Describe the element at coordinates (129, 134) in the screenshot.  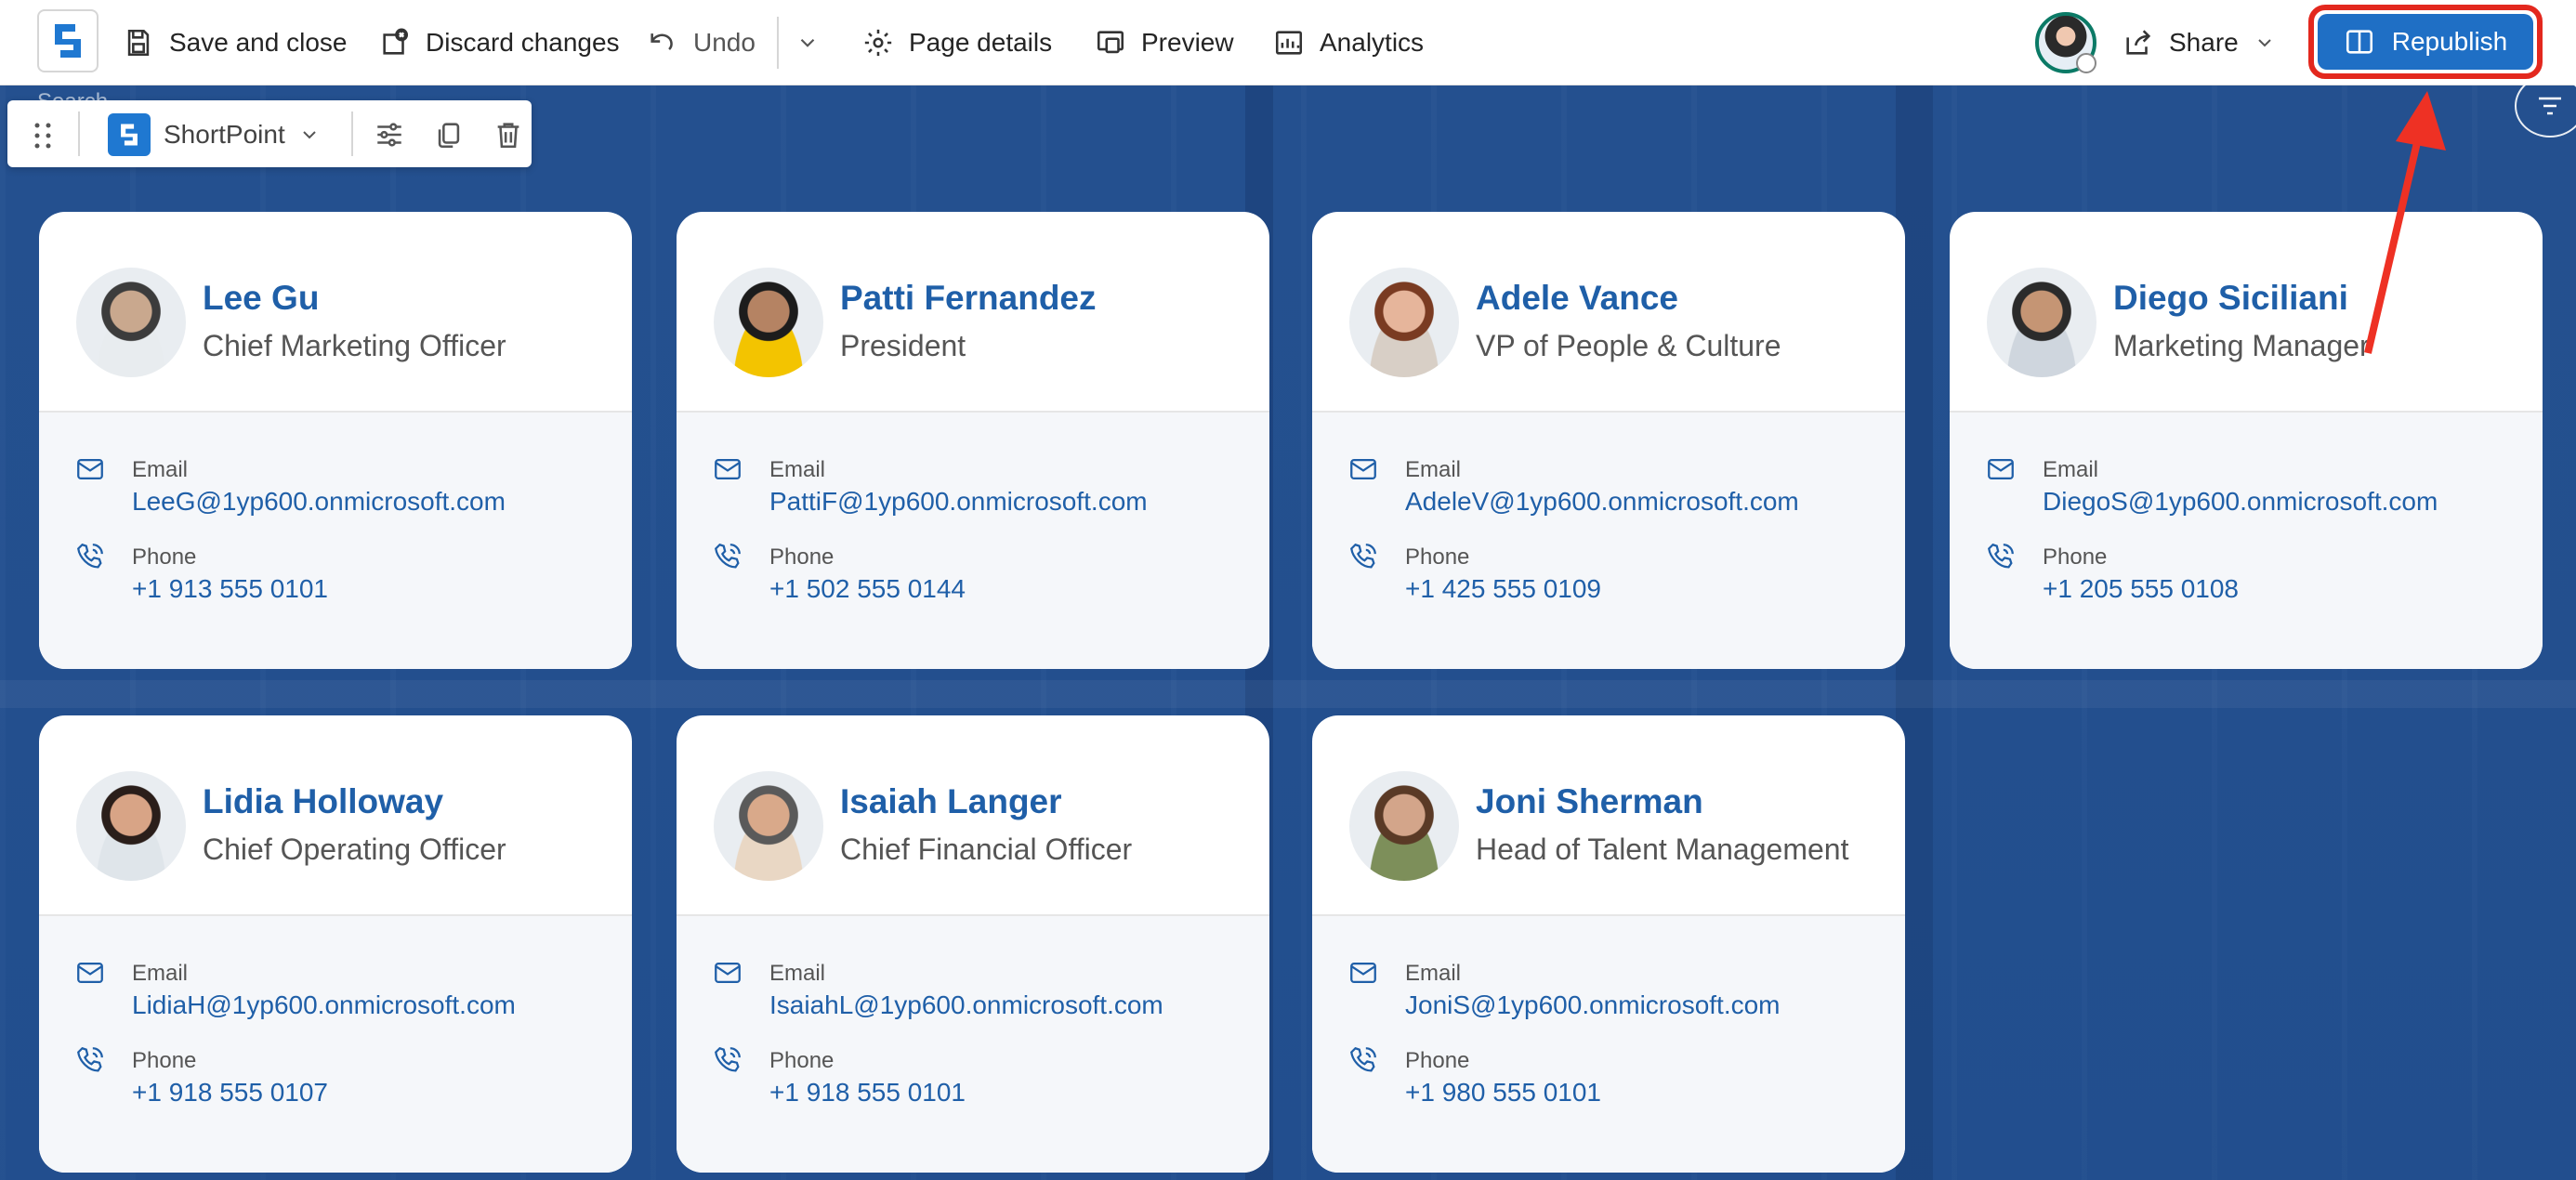
I see `shortpoint-logo-icon` at that location.